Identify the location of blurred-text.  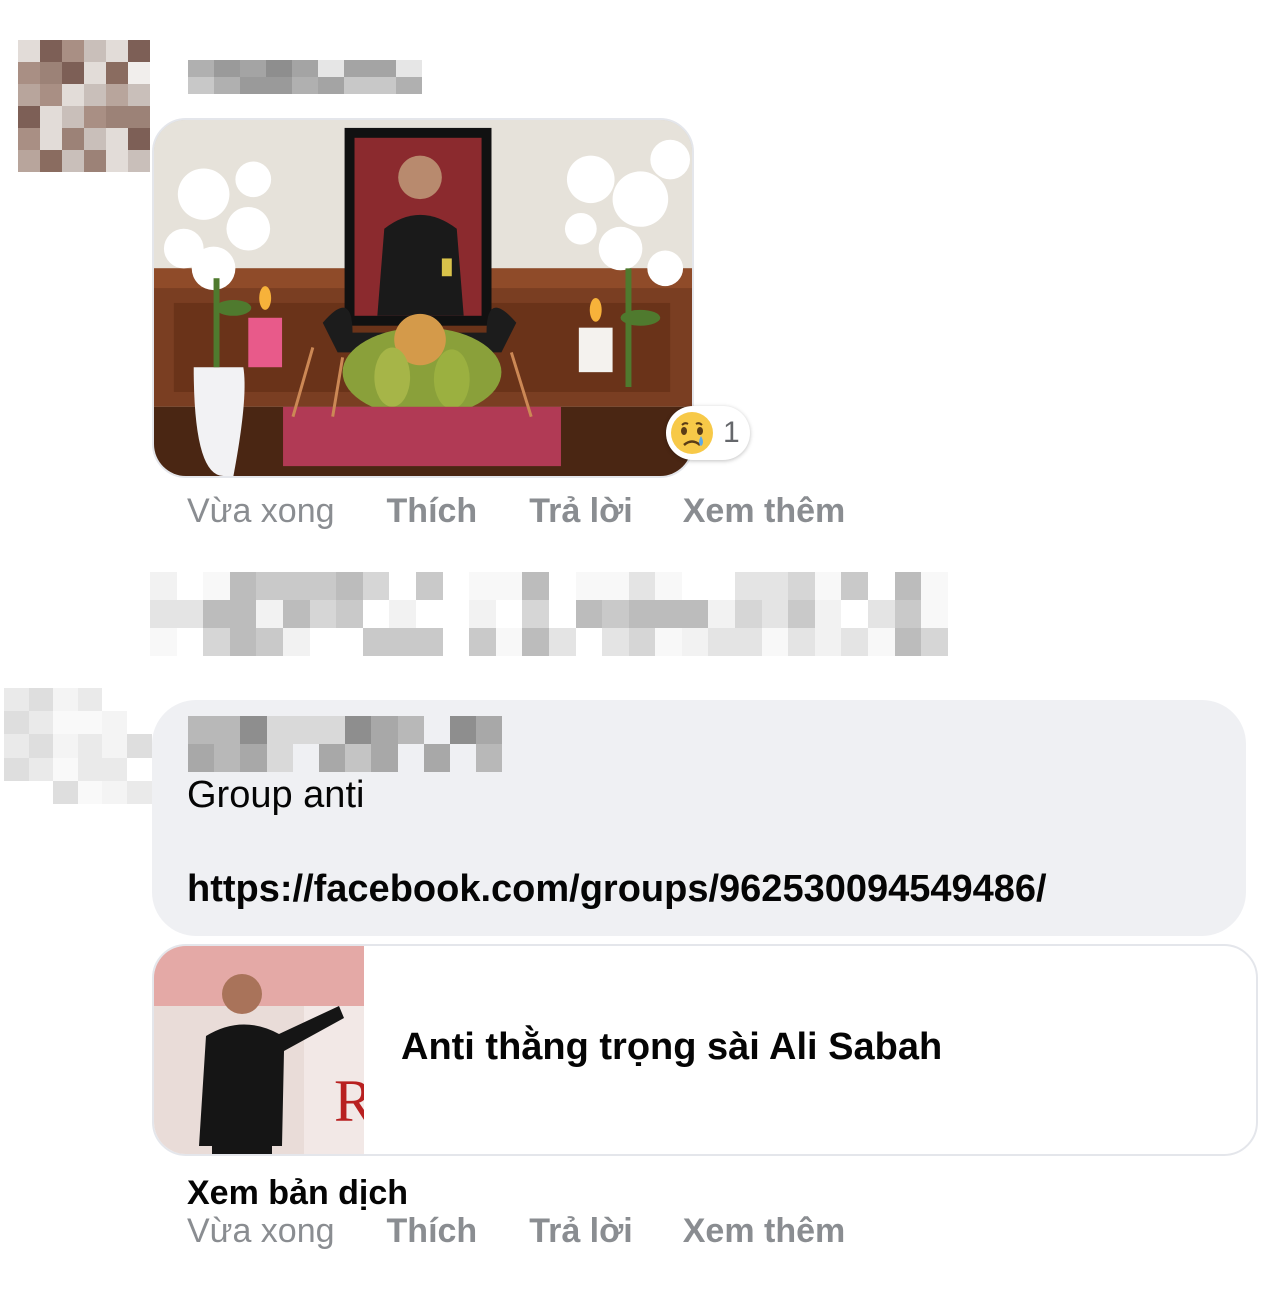
(550, 614).